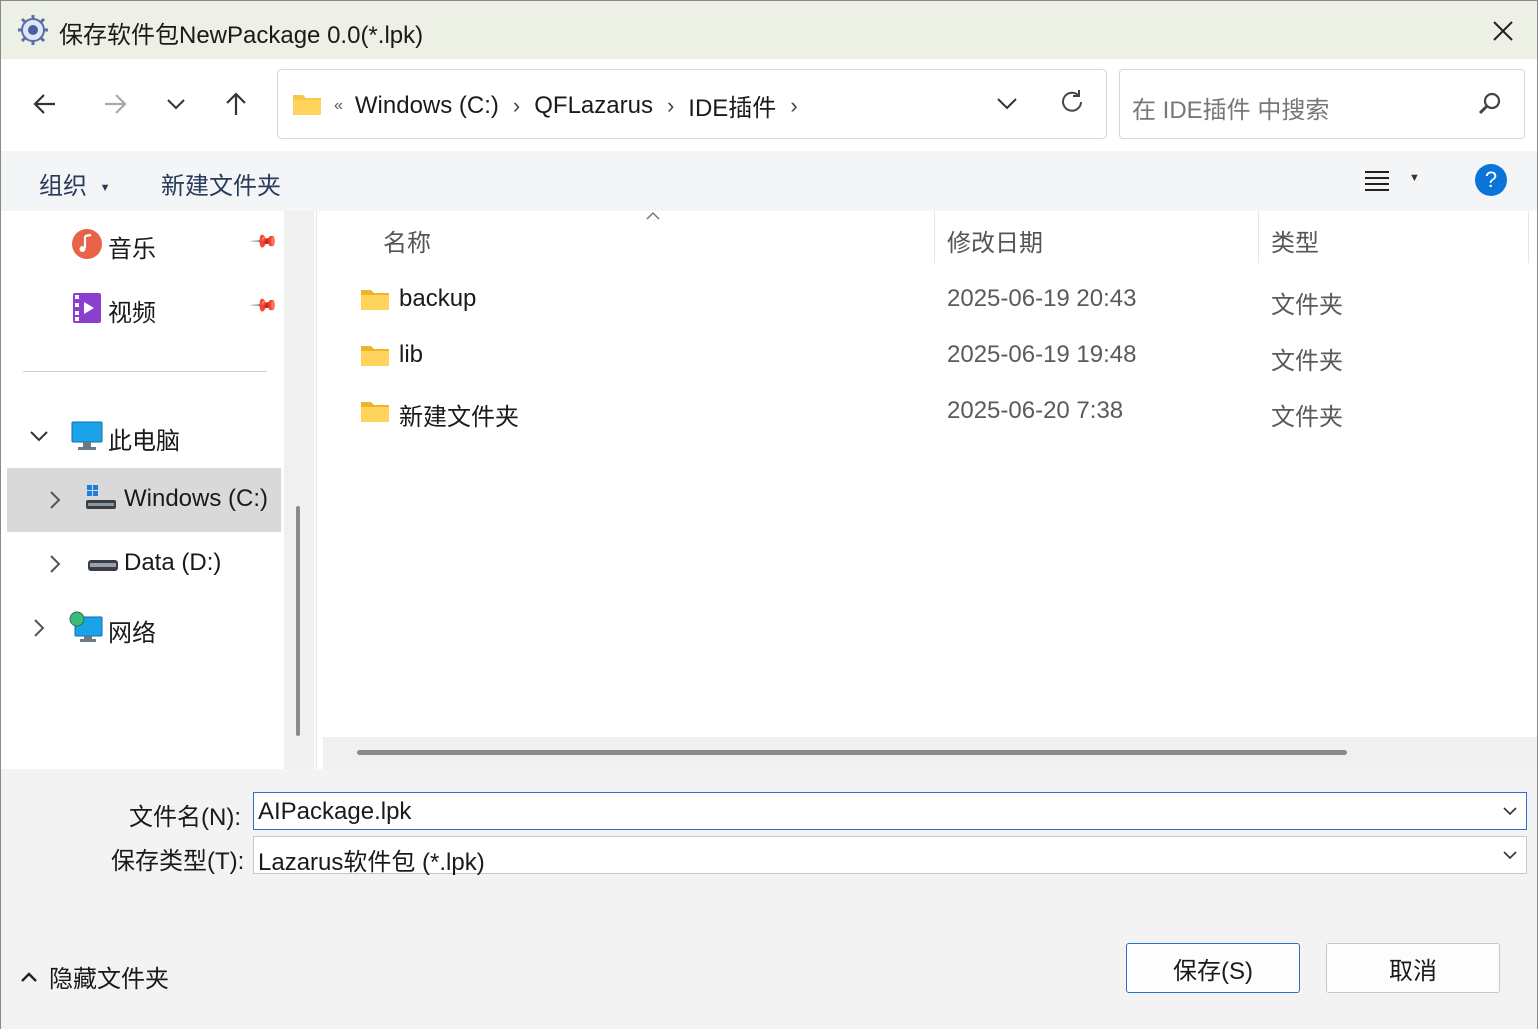 The width and height of the screenshot is (1538, 1029). I want to click on back-button, so click(45, 104).